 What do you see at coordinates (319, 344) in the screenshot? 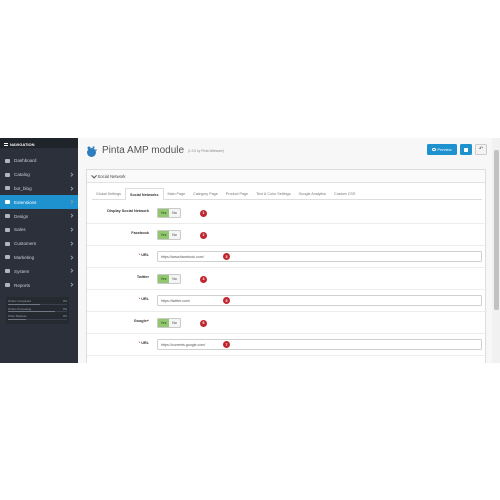
I see `url-input: https://currents.google.com/` at bounding box center [319, 344].